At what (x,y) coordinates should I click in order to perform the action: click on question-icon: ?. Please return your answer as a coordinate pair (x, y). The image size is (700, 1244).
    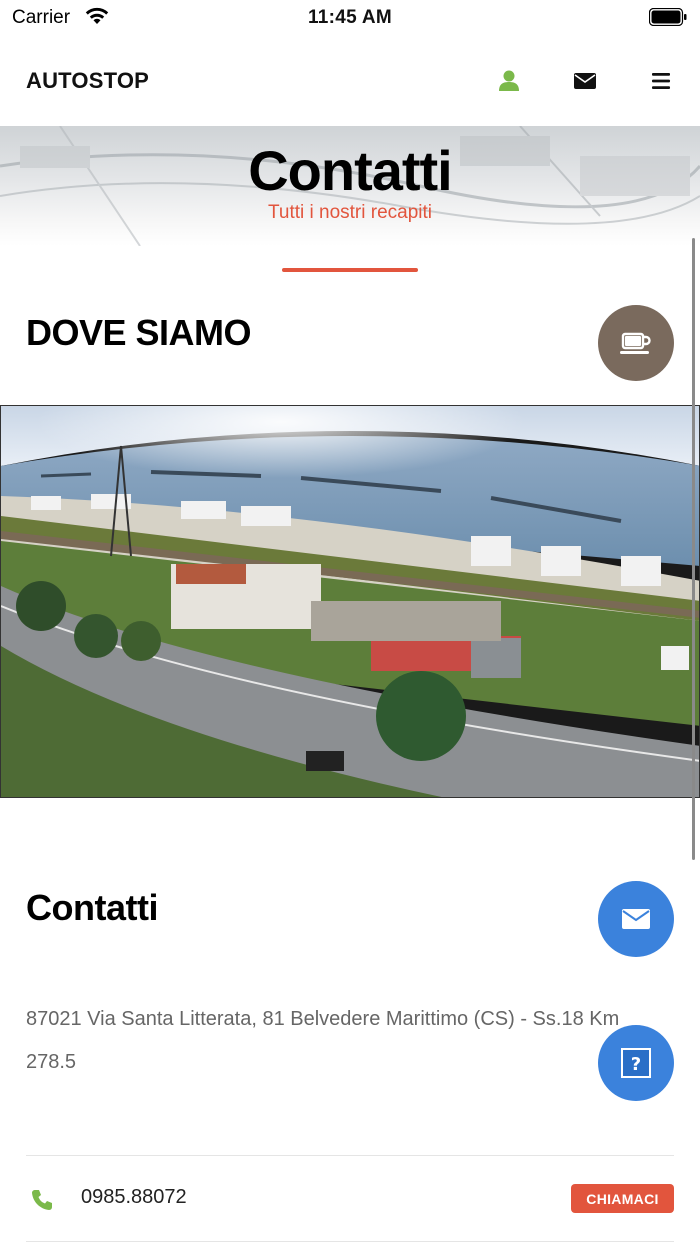
    Looking at the image, I should click on (636, 1063).